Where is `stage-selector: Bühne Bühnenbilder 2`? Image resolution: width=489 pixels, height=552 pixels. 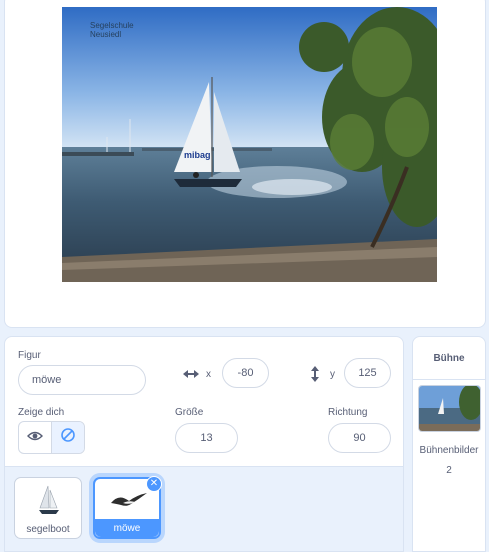 stage-selector: Bühne Bühnenbilder 2 is located at coordinates (449, 444).